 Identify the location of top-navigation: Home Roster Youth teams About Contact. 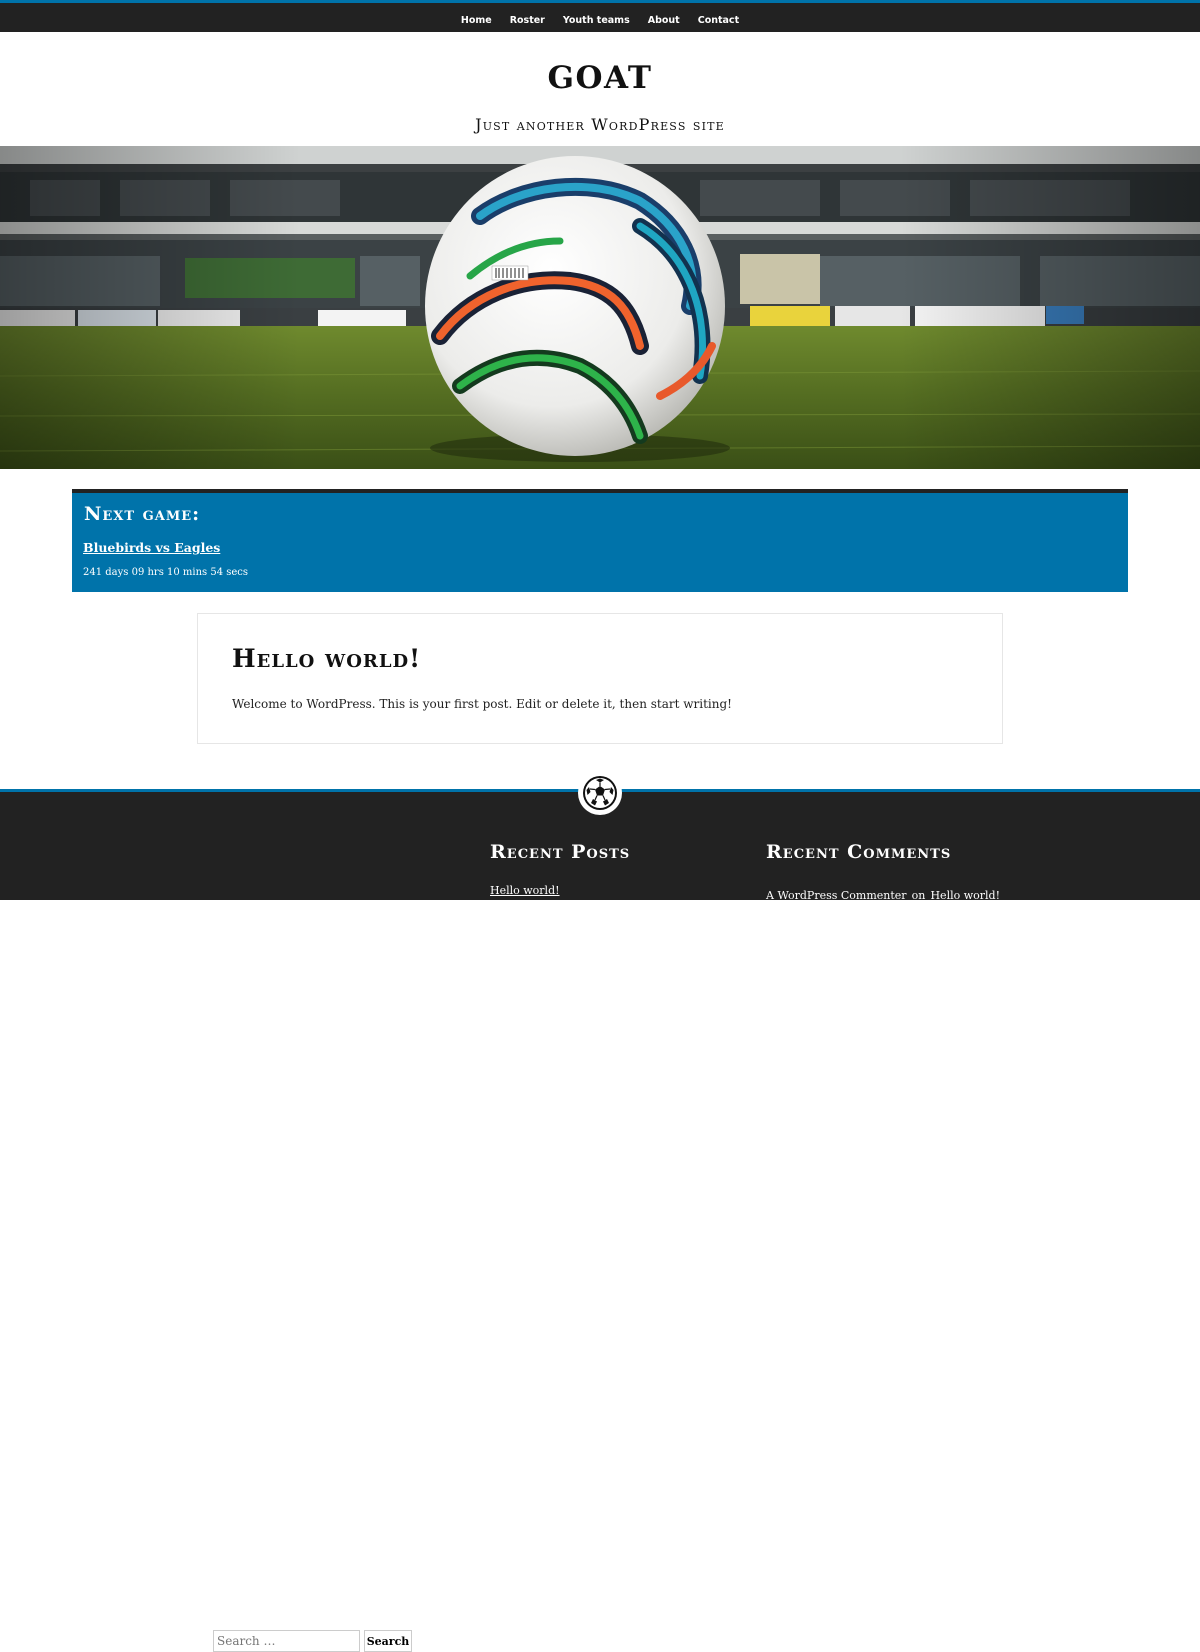
(600, 16).